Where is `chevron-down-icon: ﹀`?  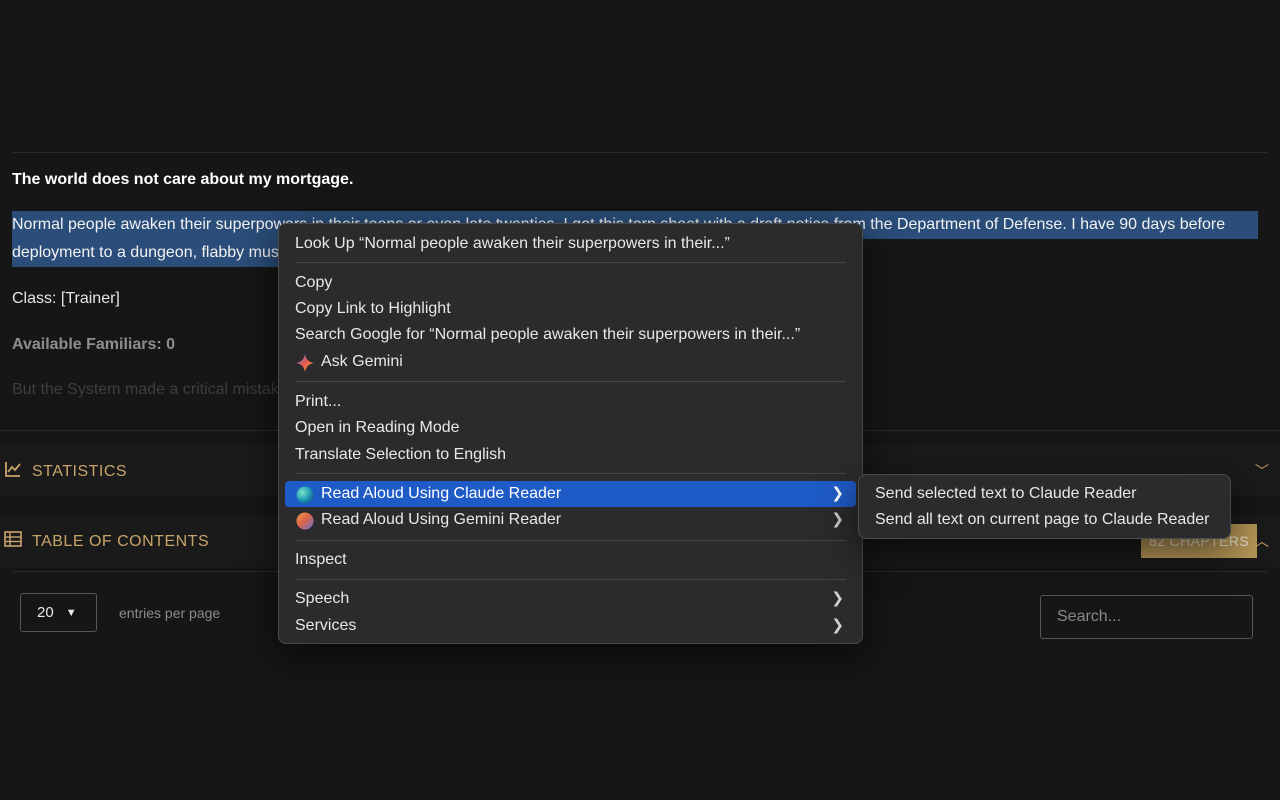
chevron-down-icon: ﹀ is located at coordinates (1262, 471).